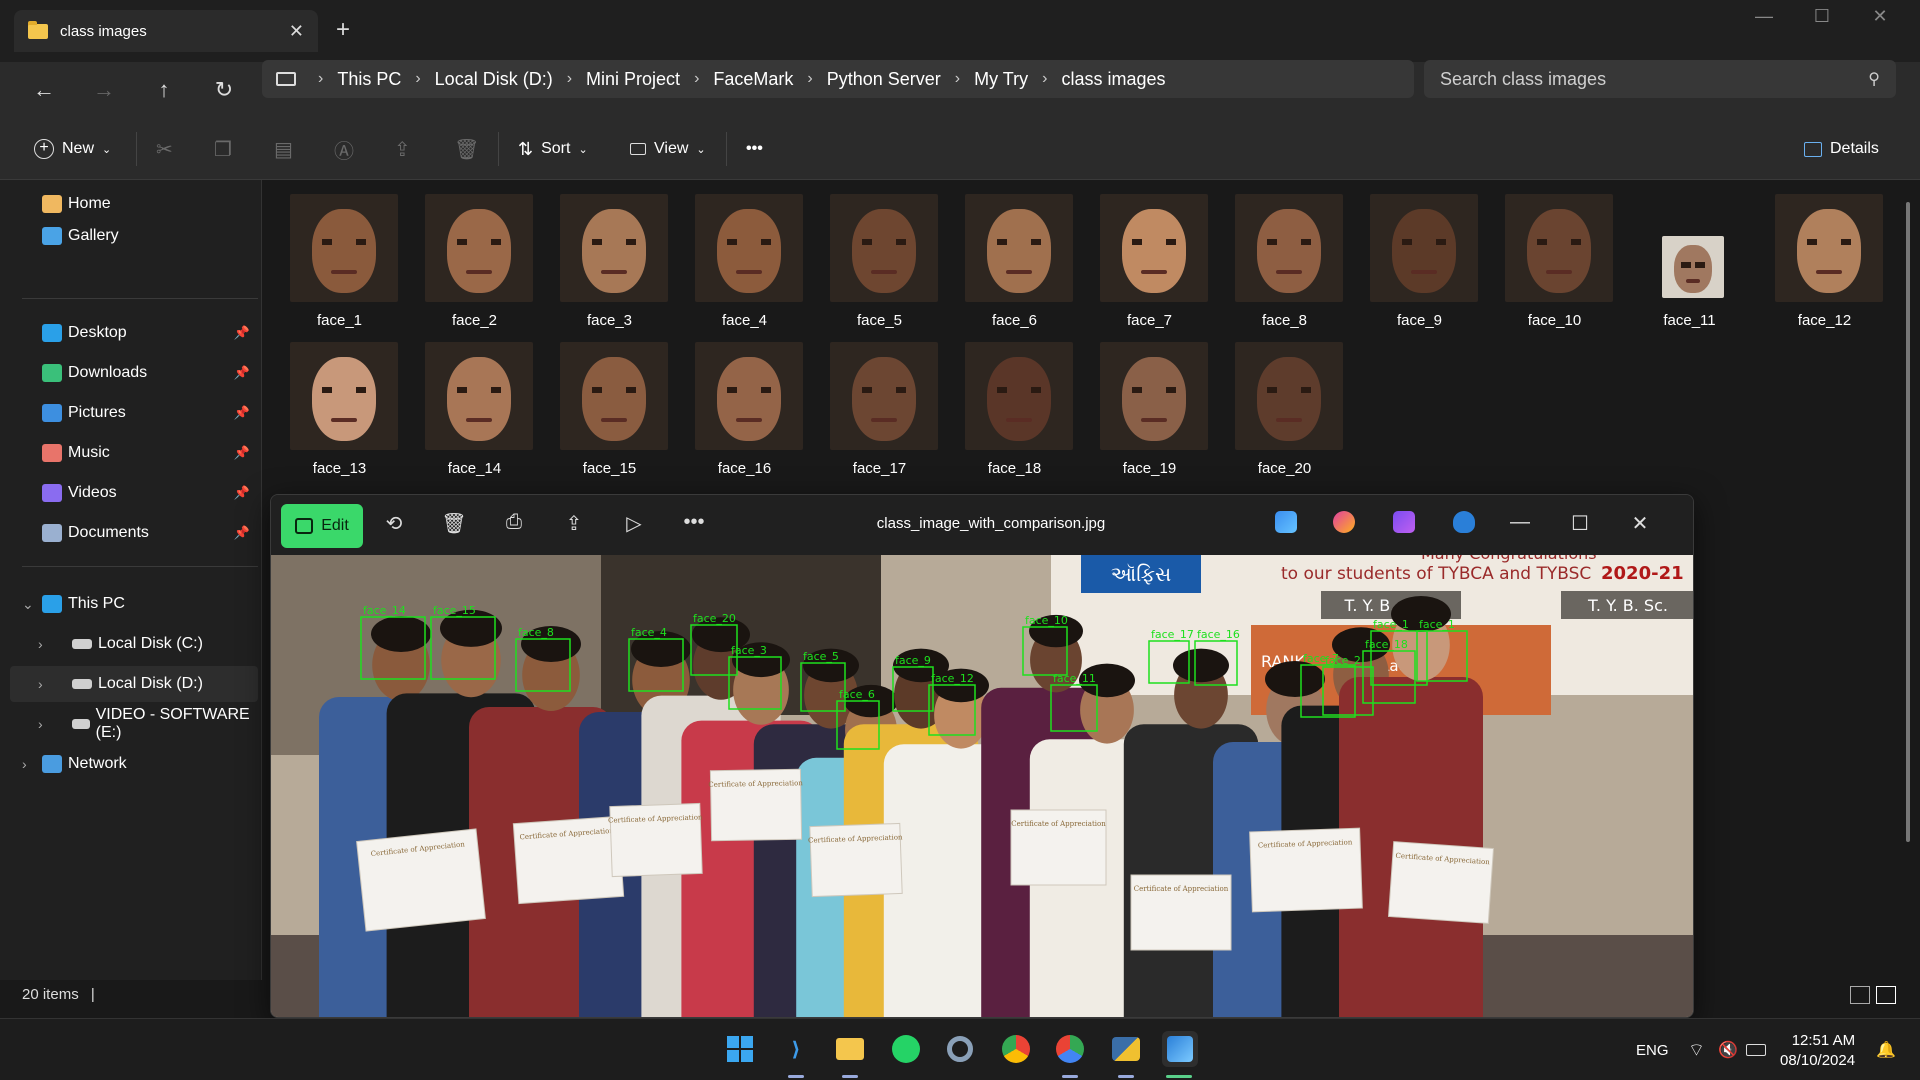 The height and width of the screenshot is (1080, 1920). Describe the element at coordinates (1070, 1049) in the screenshot. I see `chrome-profile-icon` at that location.